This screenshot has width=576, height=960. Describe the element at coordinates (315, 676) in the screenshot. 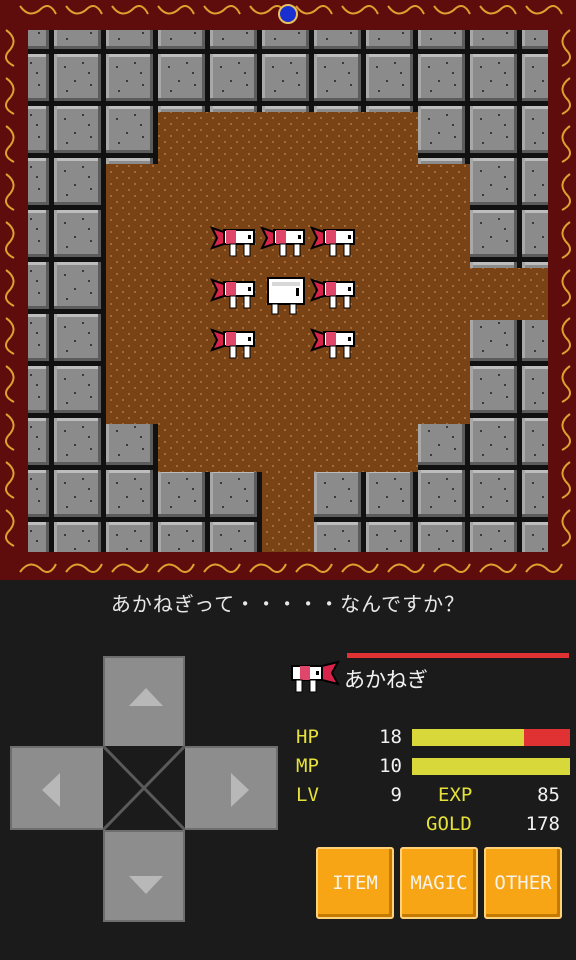

I see `enemy-portrait-icon` at that location.